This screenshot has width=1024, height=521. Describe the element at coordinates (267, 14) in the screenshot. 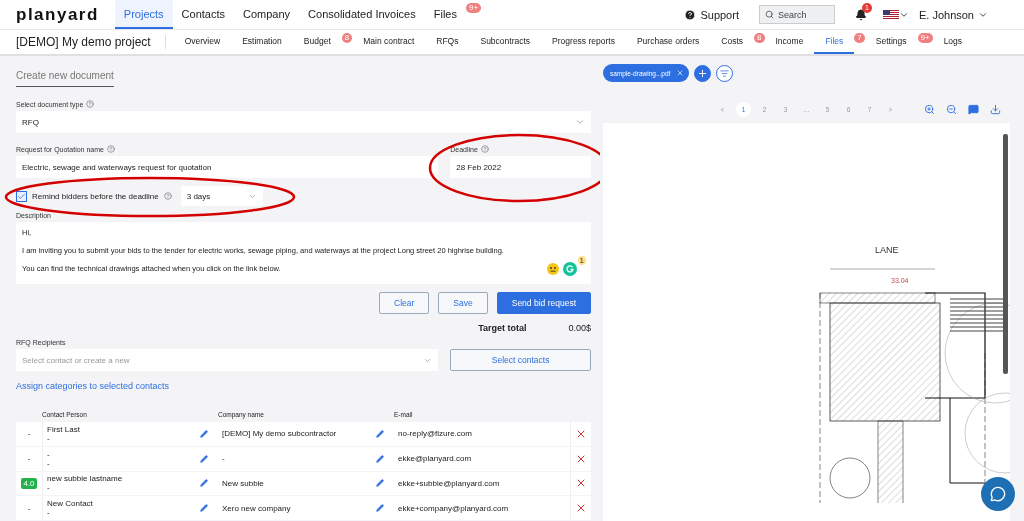

I see `nav-tab: Company` at that location.